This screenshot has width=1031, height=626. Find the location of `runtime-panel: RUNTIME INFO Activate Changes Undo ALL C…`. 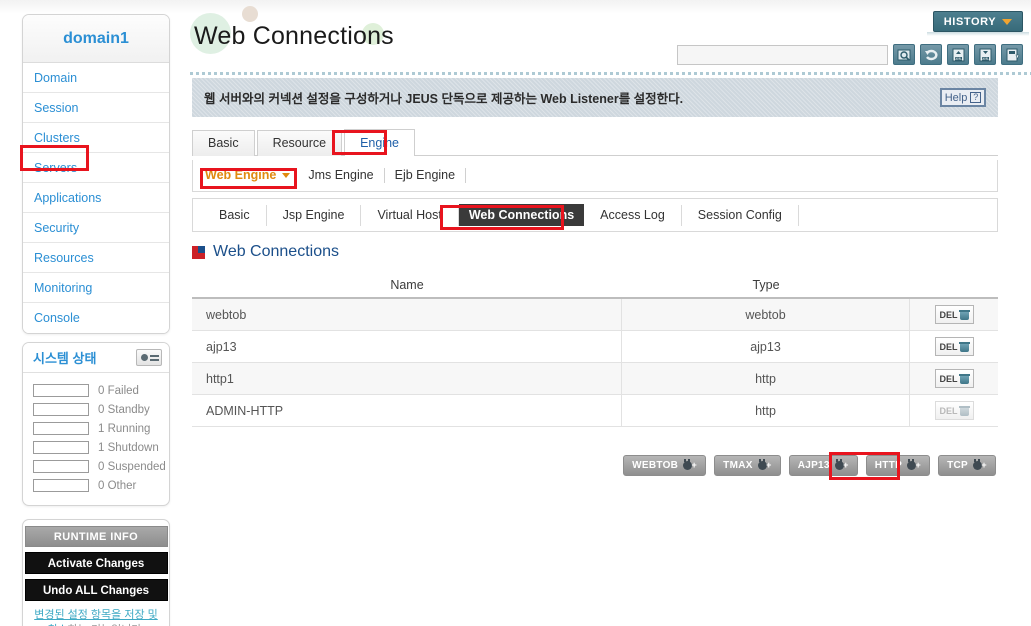

runtime-panel: RUNTIME INFO Activate Changes Undo ALL C… is located at coordinates (96, 572).